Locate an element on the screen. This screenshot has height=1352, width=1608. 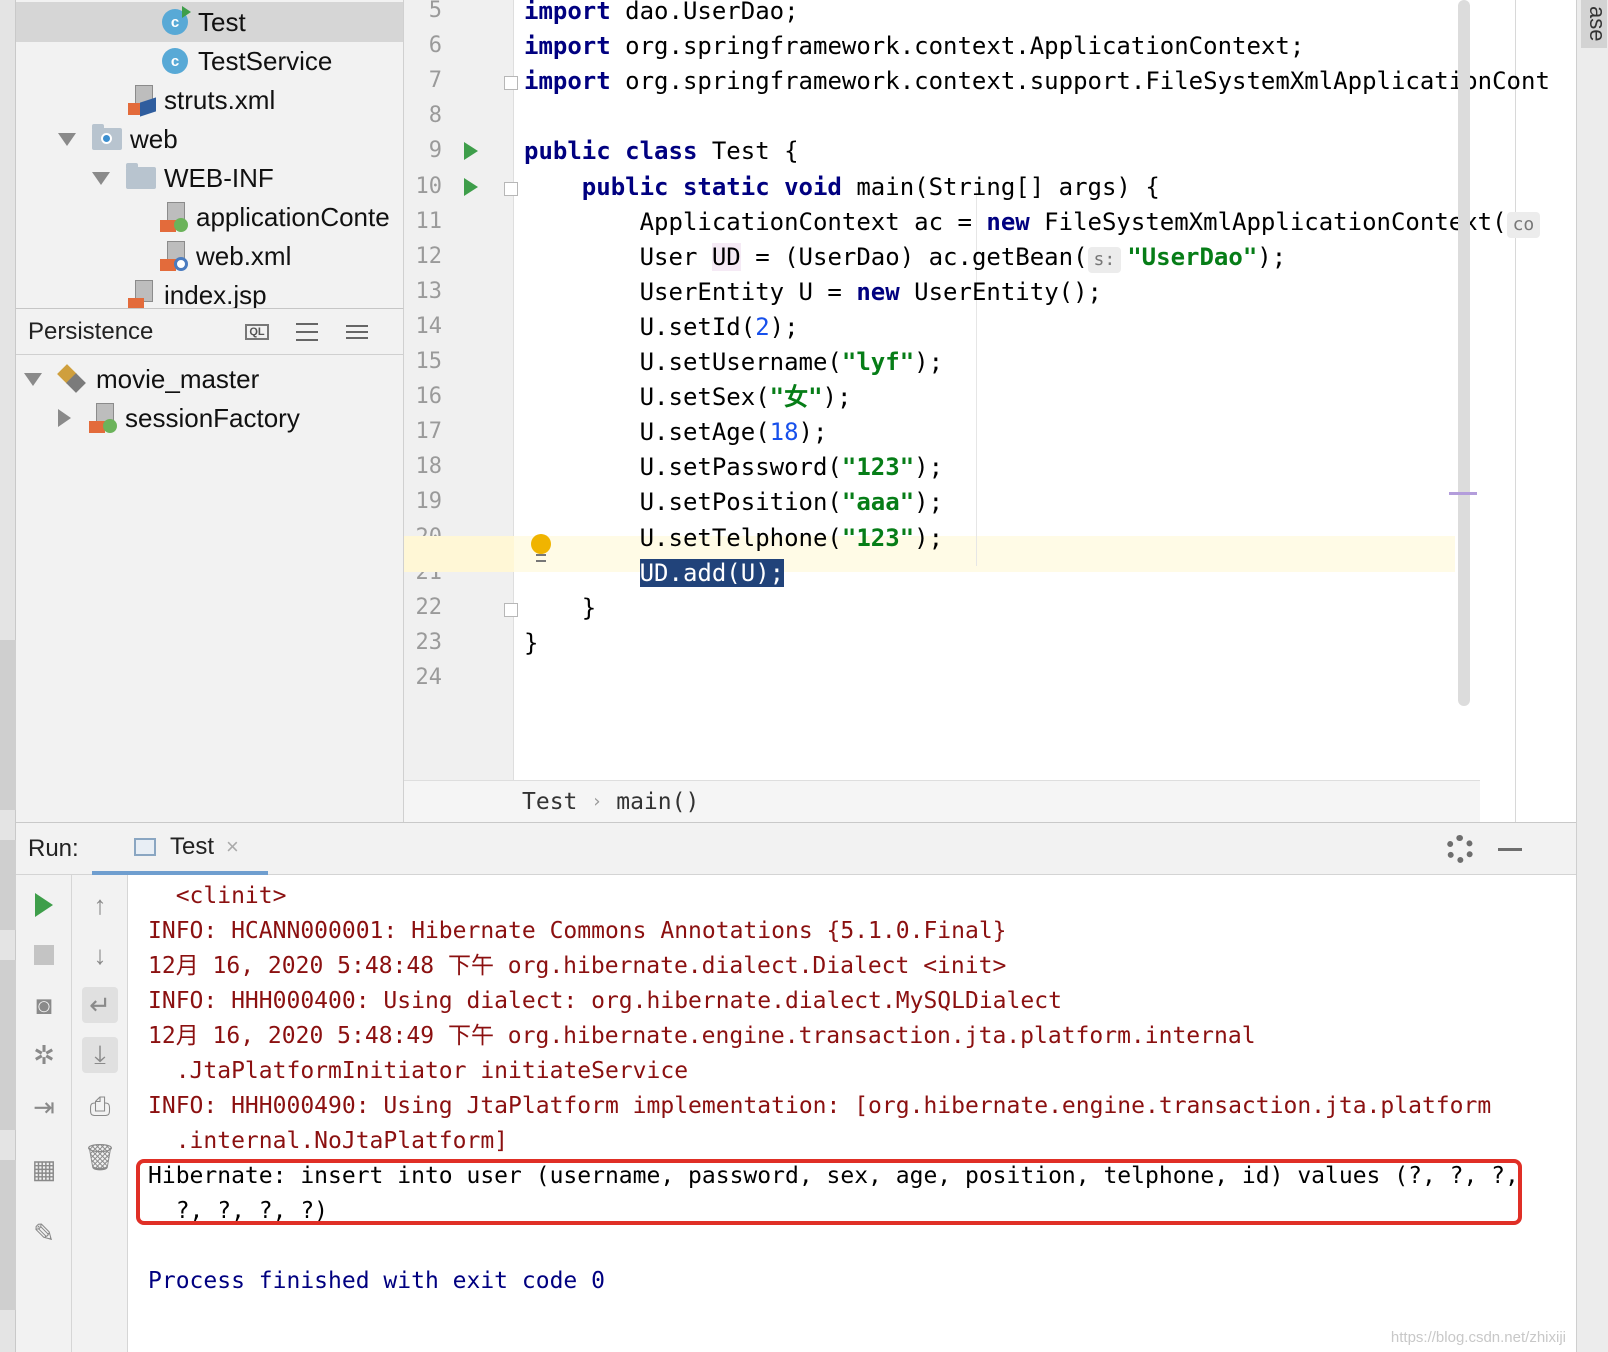
run-label: Run: is located at coordinates (53, 848).